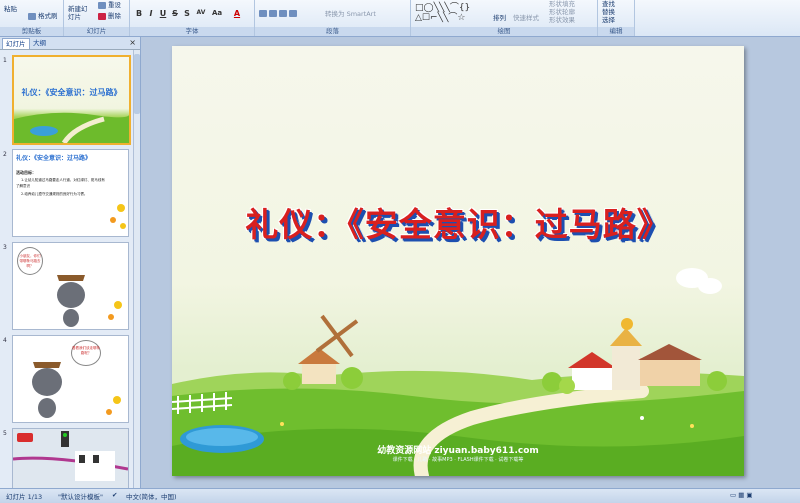 The height and width of the screenshot is (503, 800). What do you see at coordinates (400, 495) in the screenshot?
I see `status-bar: 幻灯片 1/13 "默认设计模板" ✔ 中文(简体，中国) ▭ ▦ ▣` at bounding box center [400, 495].